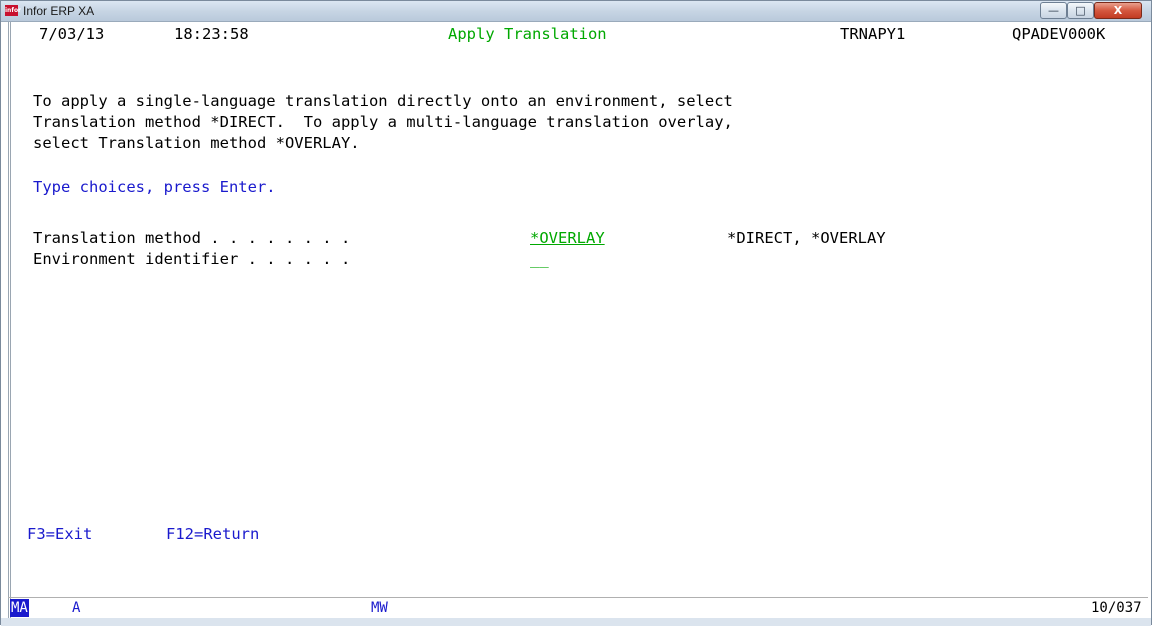 The image size is (1152, 626). Describe the element at coordinates (196, 143) in the screenshot. I see `instruction-line-3: select Translation method *OVERLAY.` at that location.